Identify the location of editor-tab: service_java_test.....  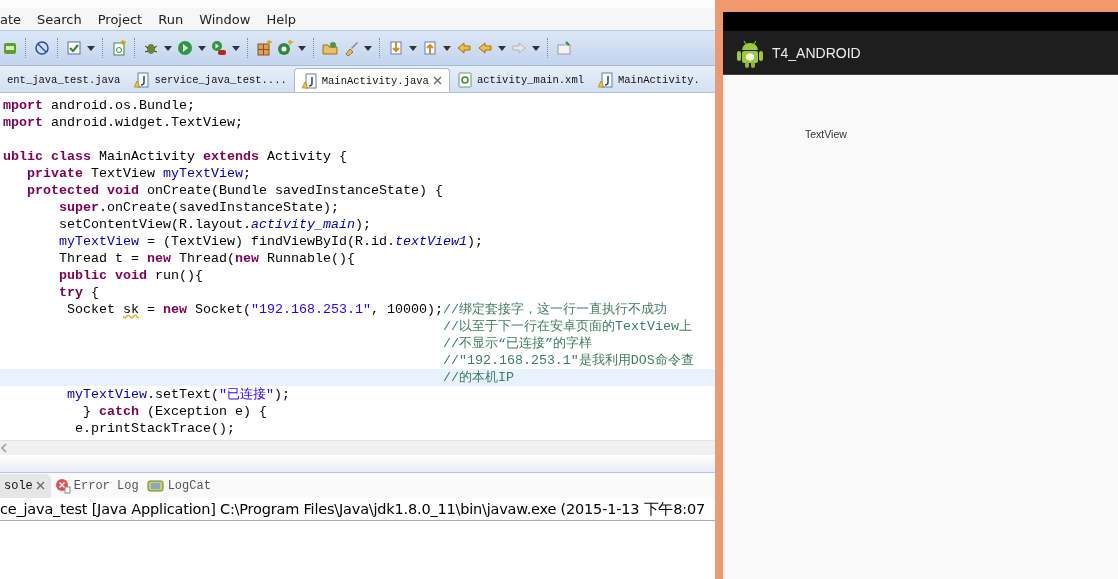
(210, 80).